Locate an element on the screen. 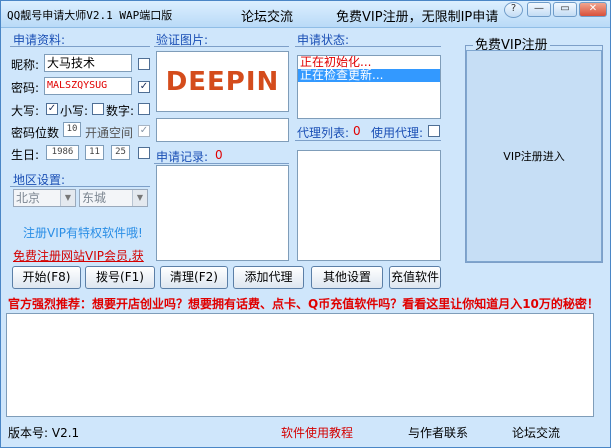  digits-label: 数字: is located at coordinates (120, 111).